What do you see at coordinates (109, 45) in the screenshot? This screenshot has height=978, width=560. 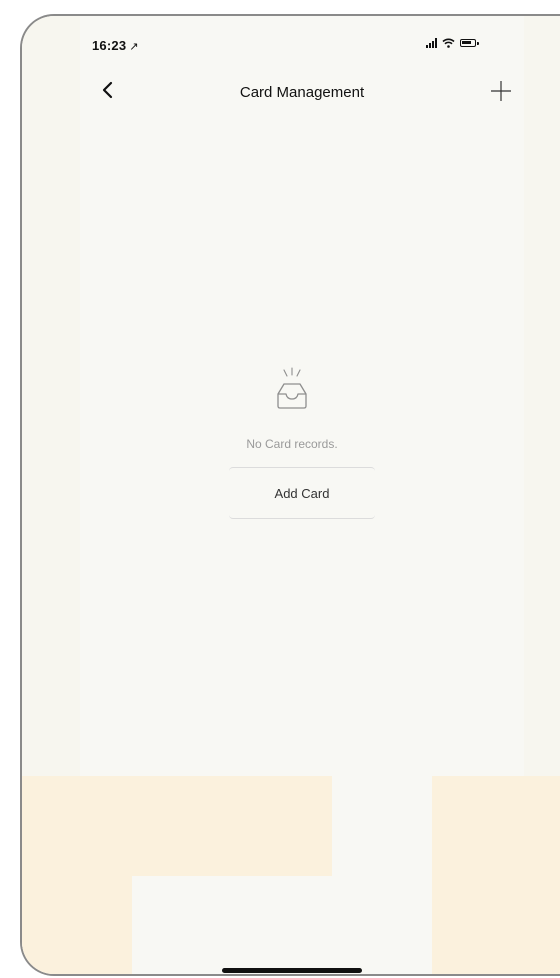 I see `status-time-text: 16:23` at bounding box center [109, 45].